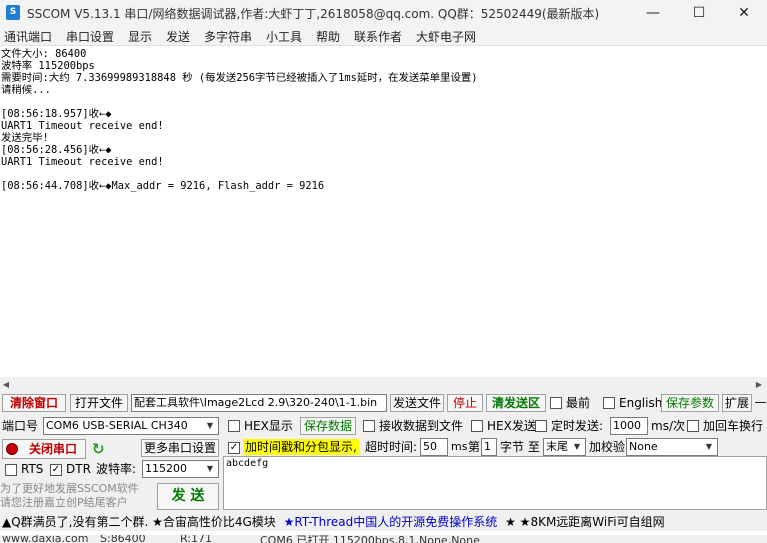 Image resolution: width=767 pixels, height=543 pixels. What do you see at coordinates (138, 522) in the screenshot?
I see `ticker-qq-notice: ▲Q群满员了,没有第二个群. ★合宙高性价比4G模块` at bounding box center [138, 522].